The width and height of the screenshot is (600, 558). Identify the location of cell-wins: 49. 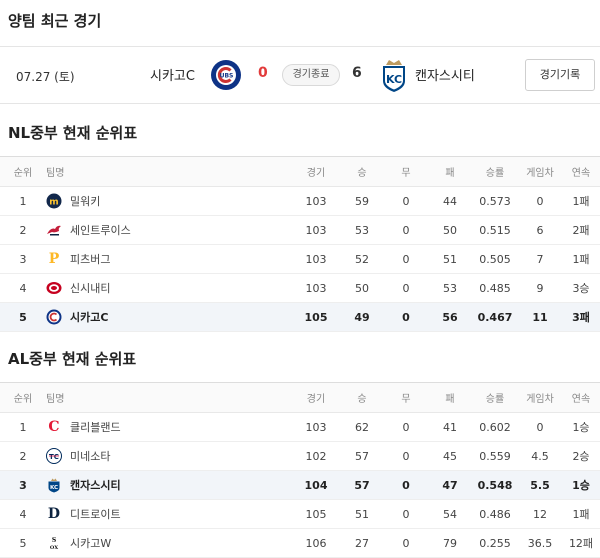
(362, 317).